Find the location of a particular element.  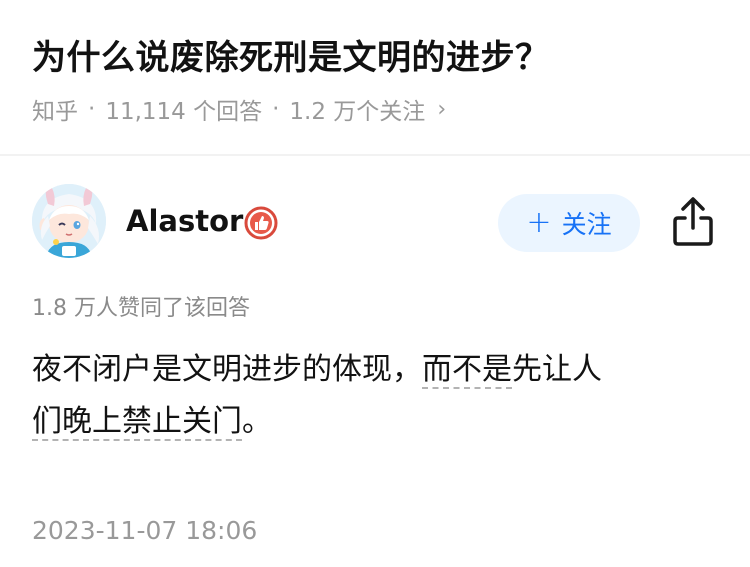

author-name: Alastor is located at coordinates (184, 221).